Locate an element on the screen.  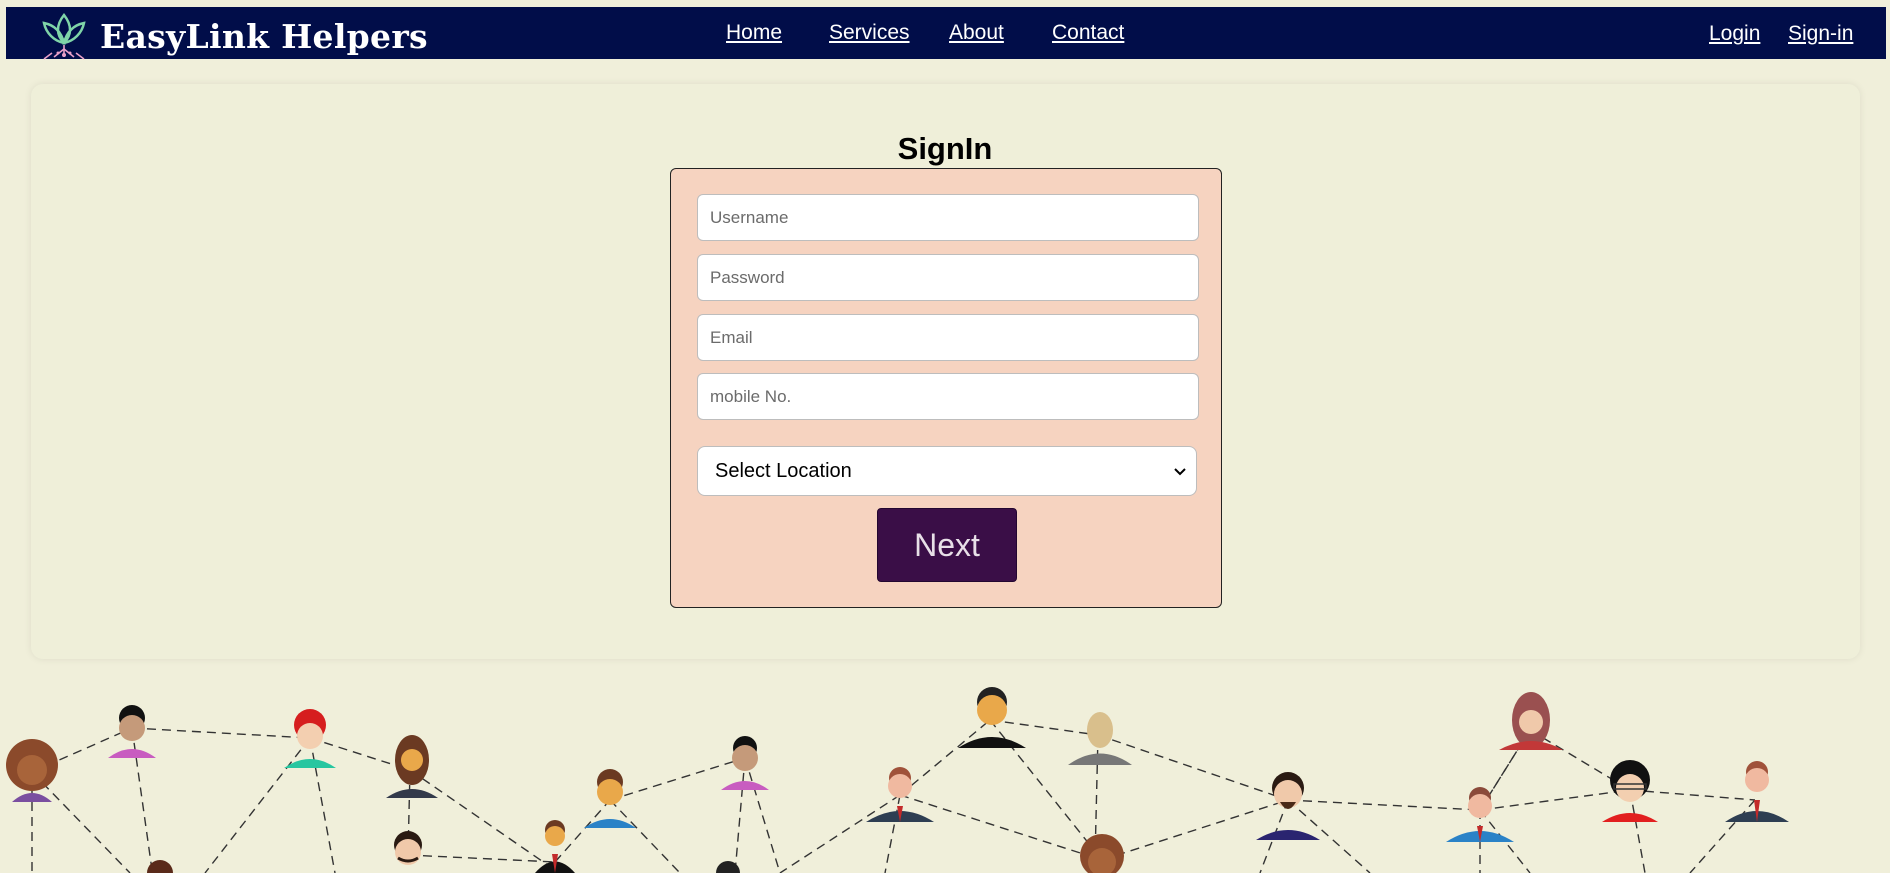
nav-contact-link: Contact is located at coordinates (1088, 33).